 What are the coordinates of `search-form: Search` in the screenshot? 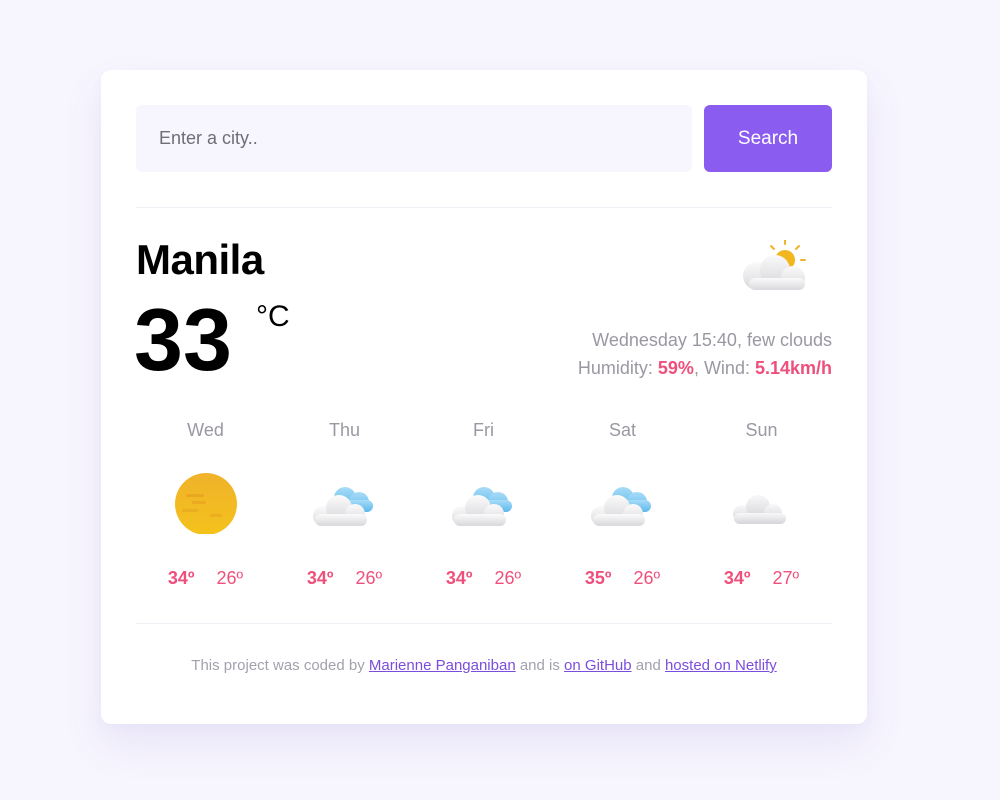 It's located at (484, 138).